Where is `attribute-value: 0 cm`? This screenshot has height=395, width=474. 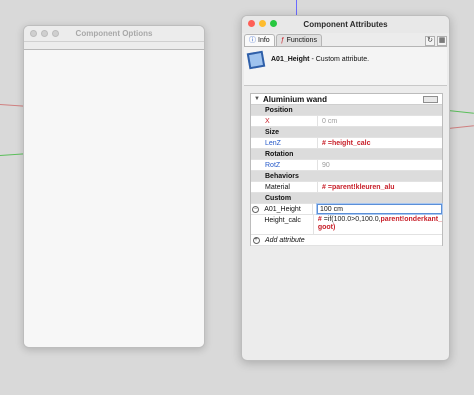 attribute-value: 0 cm is located at coordinates (379, 121).